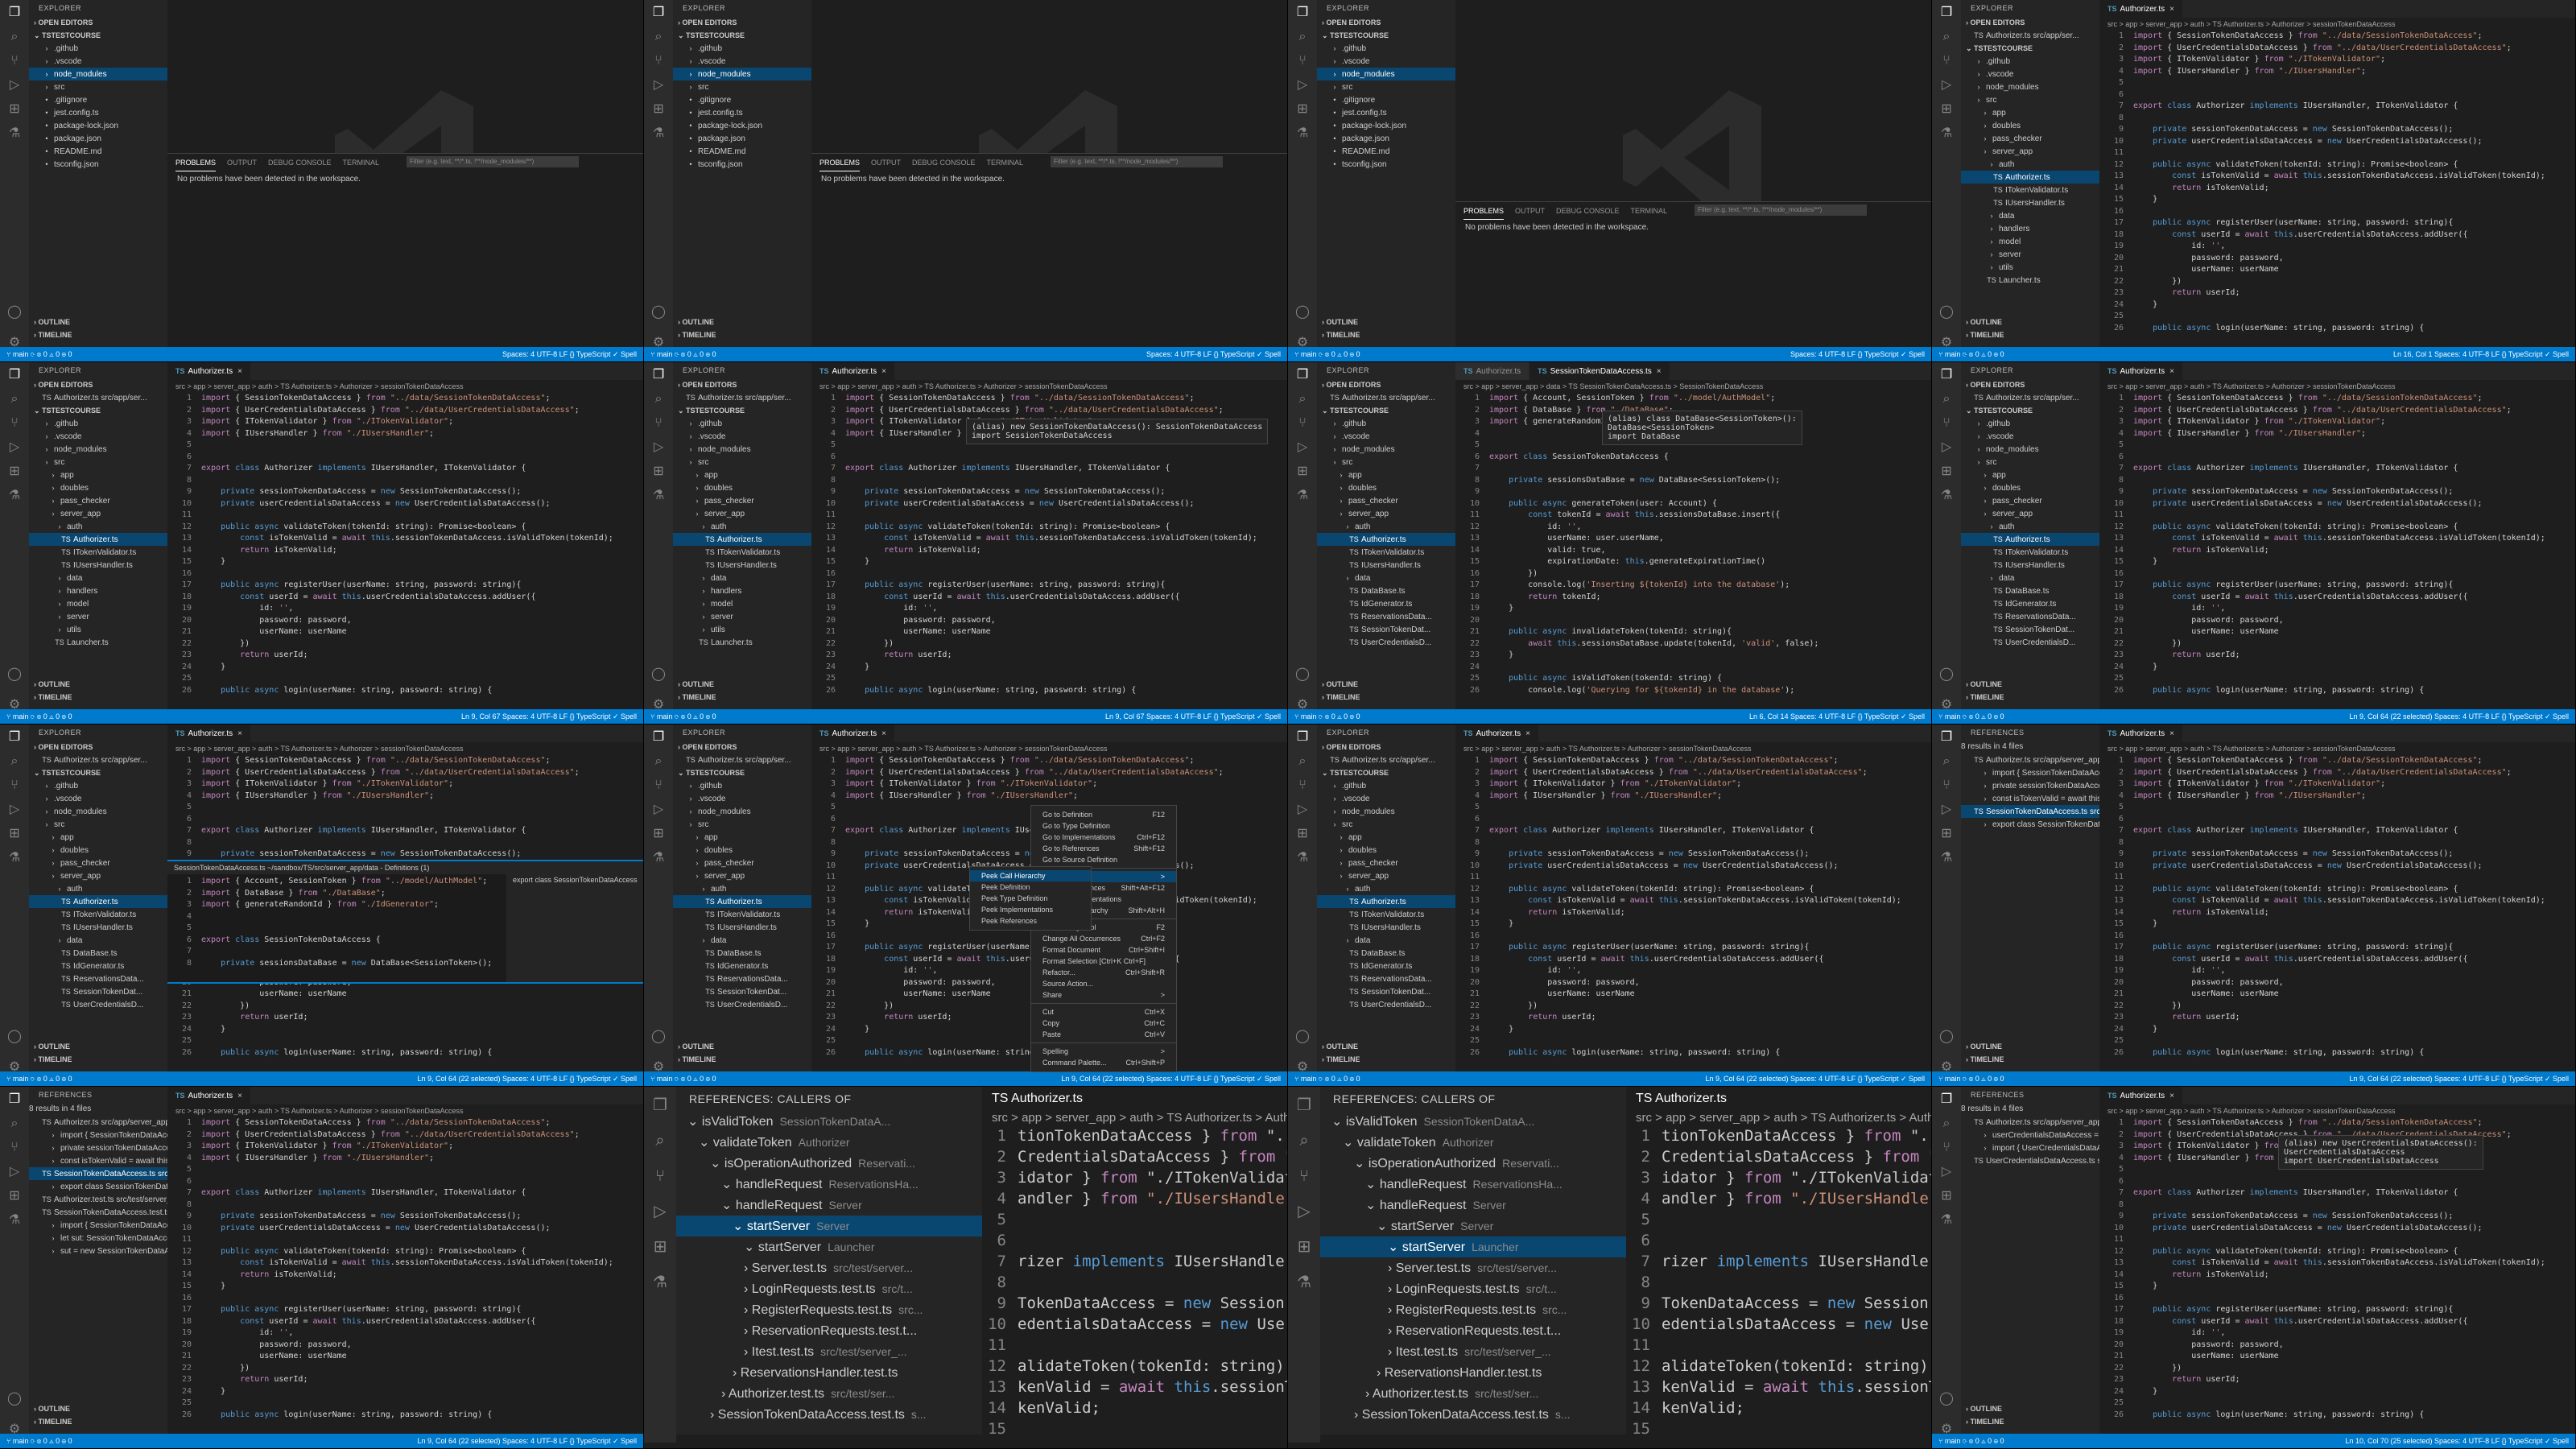  What do you see at coordinates (1386, 578) in the screenshot?
I see `tree-item: › data` at bounding box center [1386, 578].